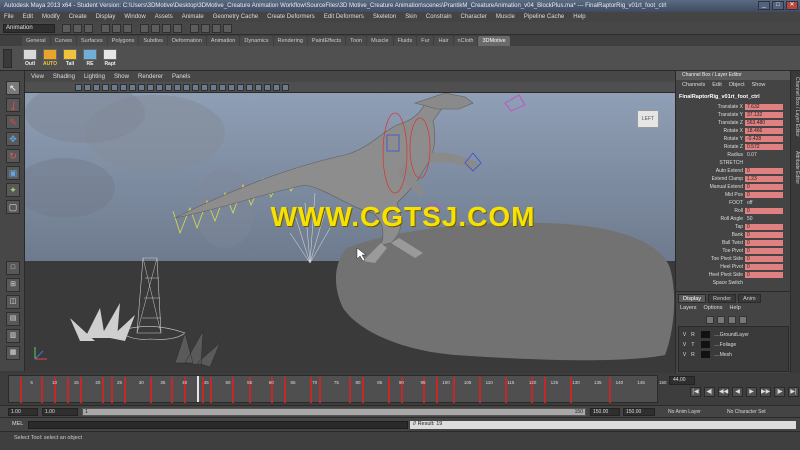 The height and width of the screenshot is (450, 800). Describe the element at coordinates (692, 298) in the screenshot. I see `tab-display: Display` at that location.